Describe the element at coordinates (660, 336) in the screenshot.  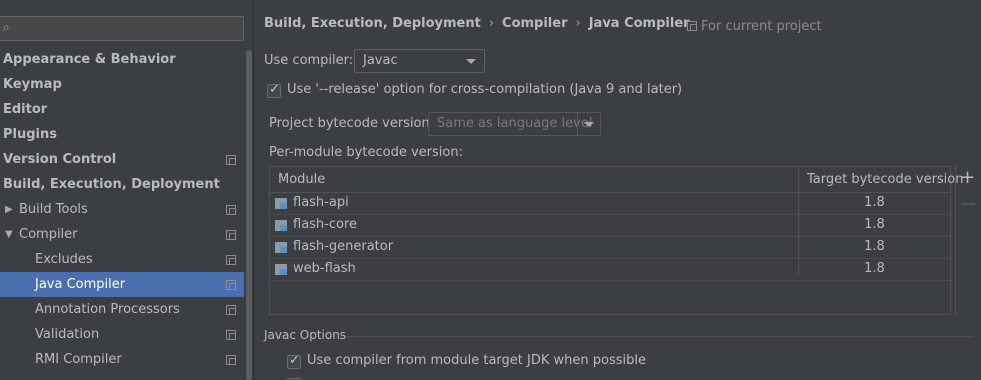
I see `group-separator` at that location.